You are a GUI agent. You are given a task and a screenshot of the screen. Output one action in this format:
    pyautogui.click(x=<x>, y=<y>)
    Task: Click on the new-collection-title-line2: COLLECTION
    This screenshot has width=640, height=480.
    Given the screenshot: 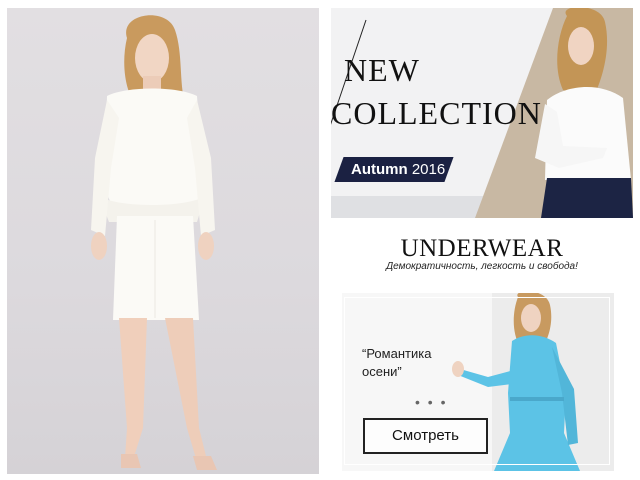 What is the action you would take?
    pyautogui.click(x=436, y=113)
    